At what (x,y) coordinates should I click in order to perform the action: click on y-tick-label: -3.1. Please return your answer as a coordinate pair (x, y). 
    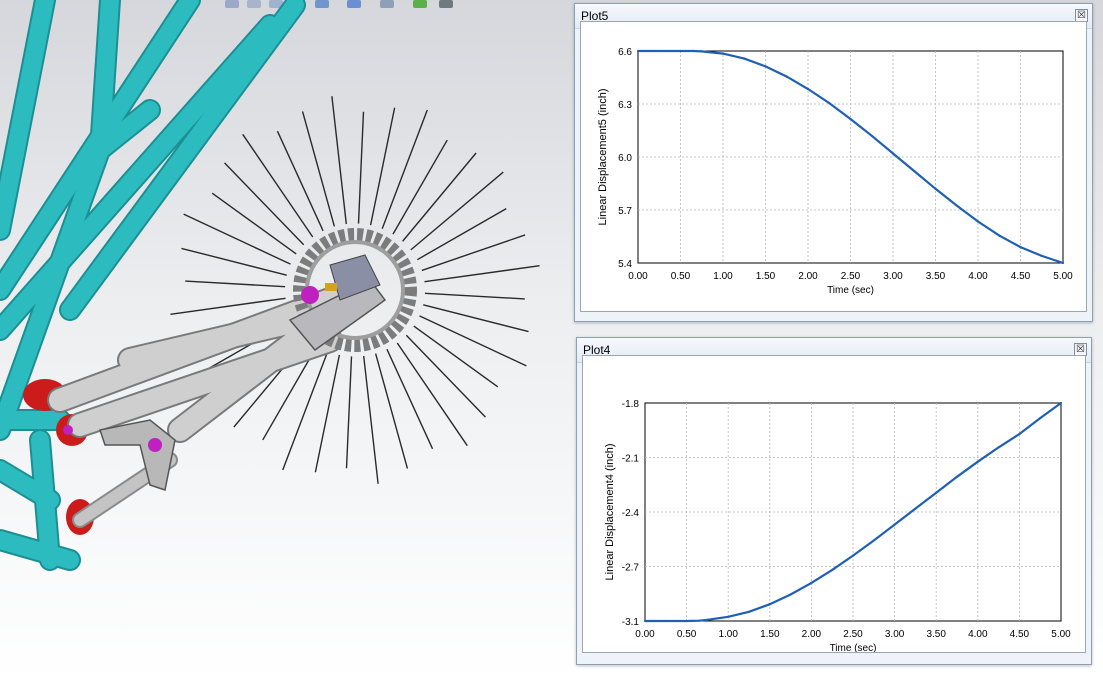
    Looking at the image, I should click on (631, 622).